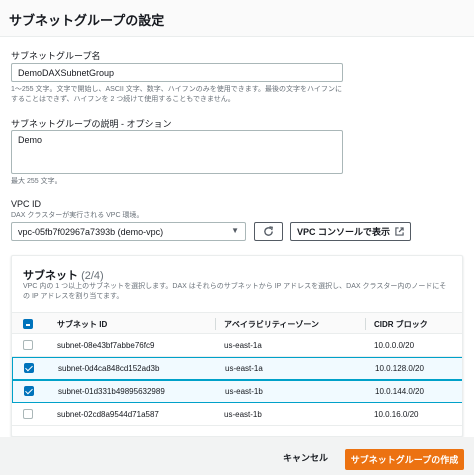 The image size is (474, 475). I want to click on column-subnet-id: サブネット ID, so click(82, 324).